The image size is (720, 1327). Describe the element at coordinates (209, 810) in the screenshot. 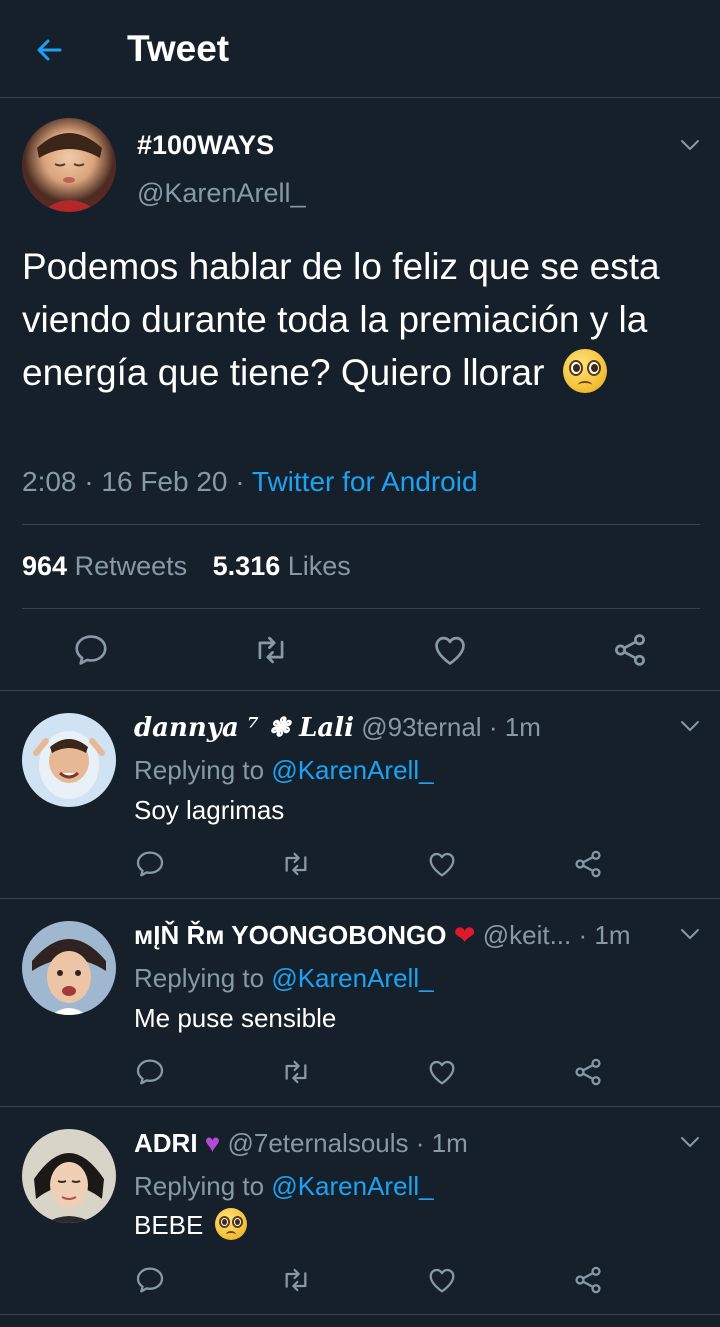

I see `reply-text: Soy lagrimas` at that location.